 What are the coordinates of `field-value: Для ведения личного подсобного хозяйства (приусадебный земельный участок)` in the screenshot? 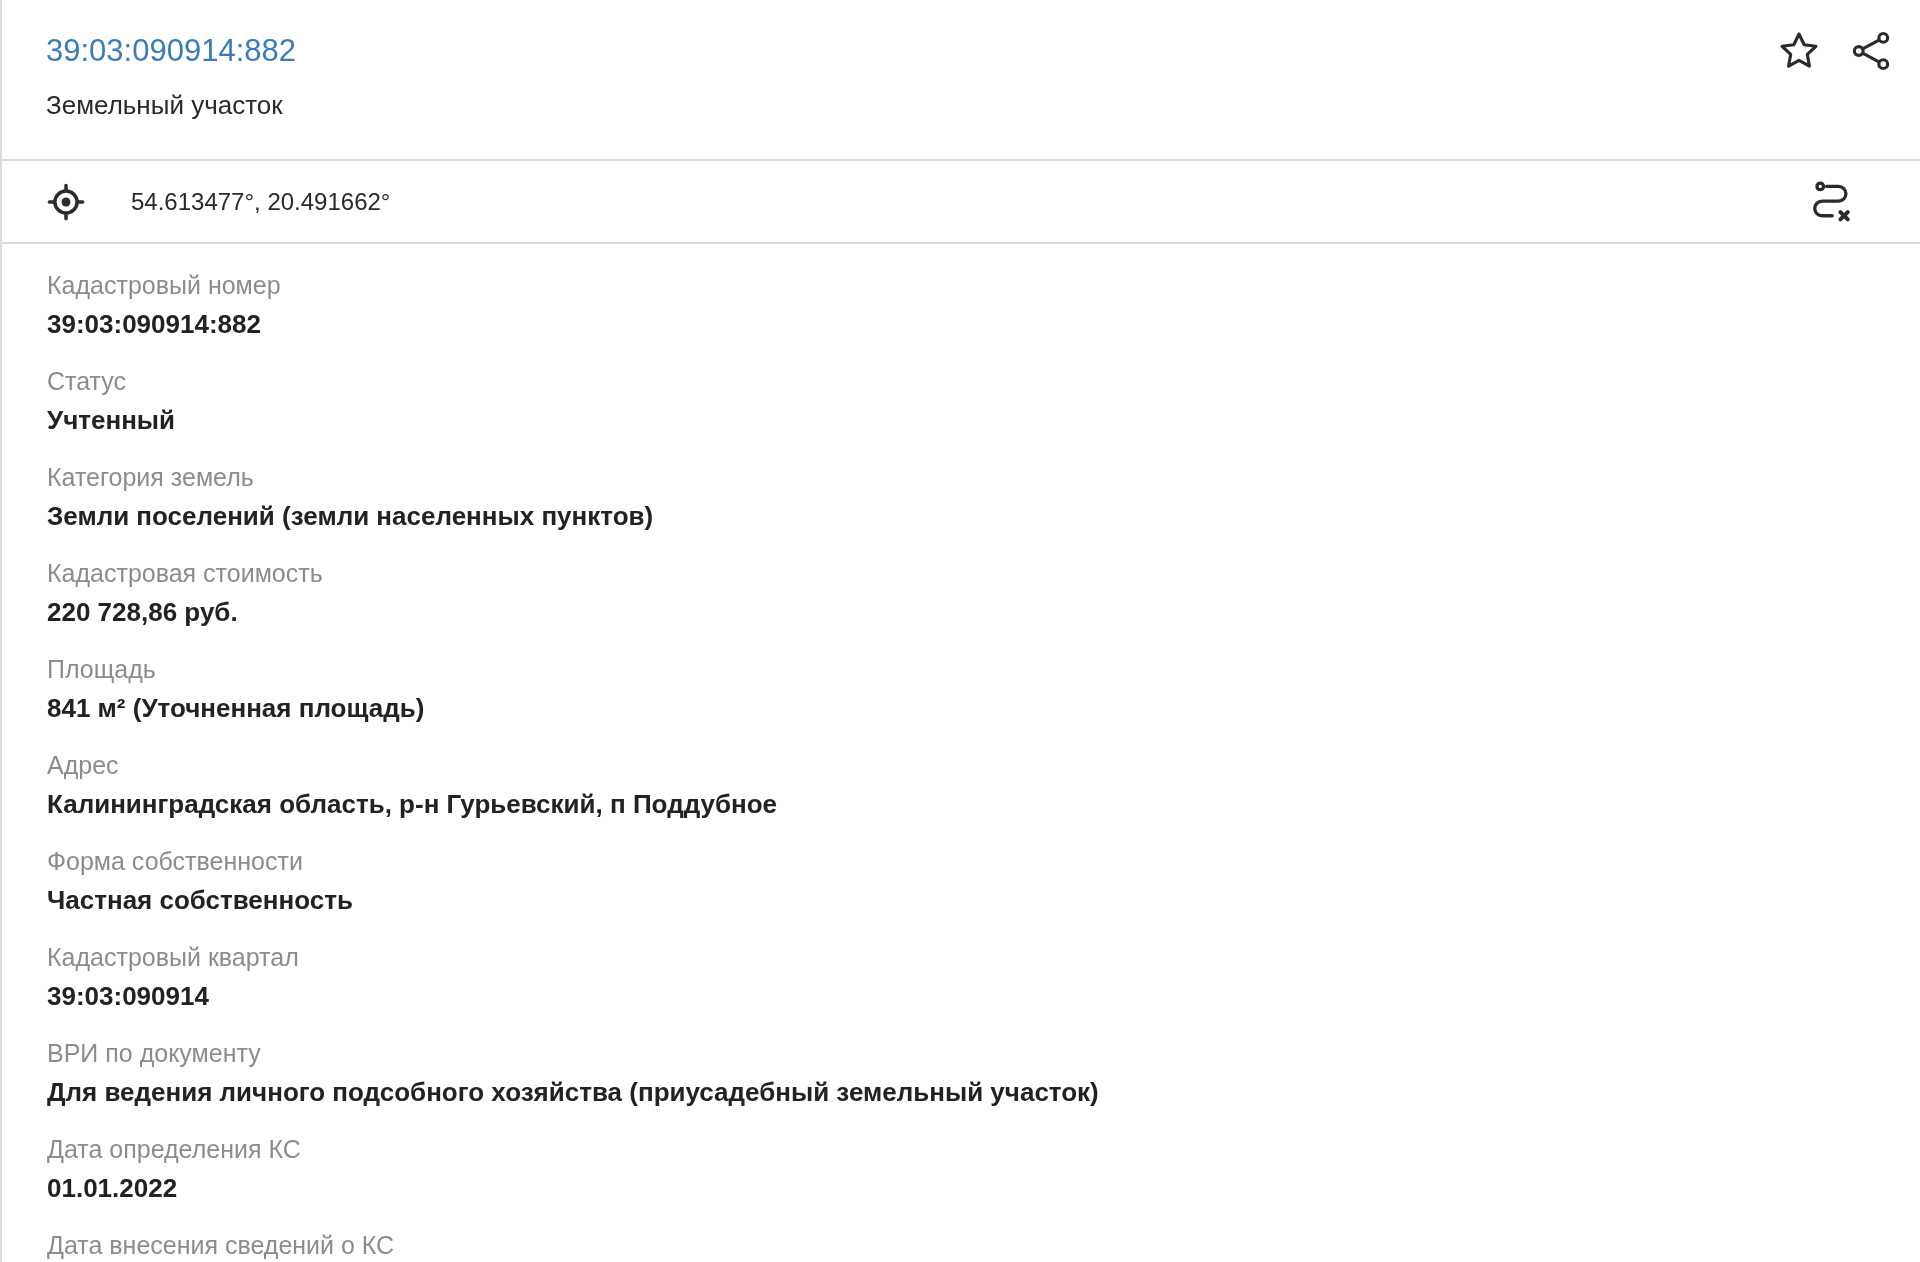 It's located at (573, 1092).